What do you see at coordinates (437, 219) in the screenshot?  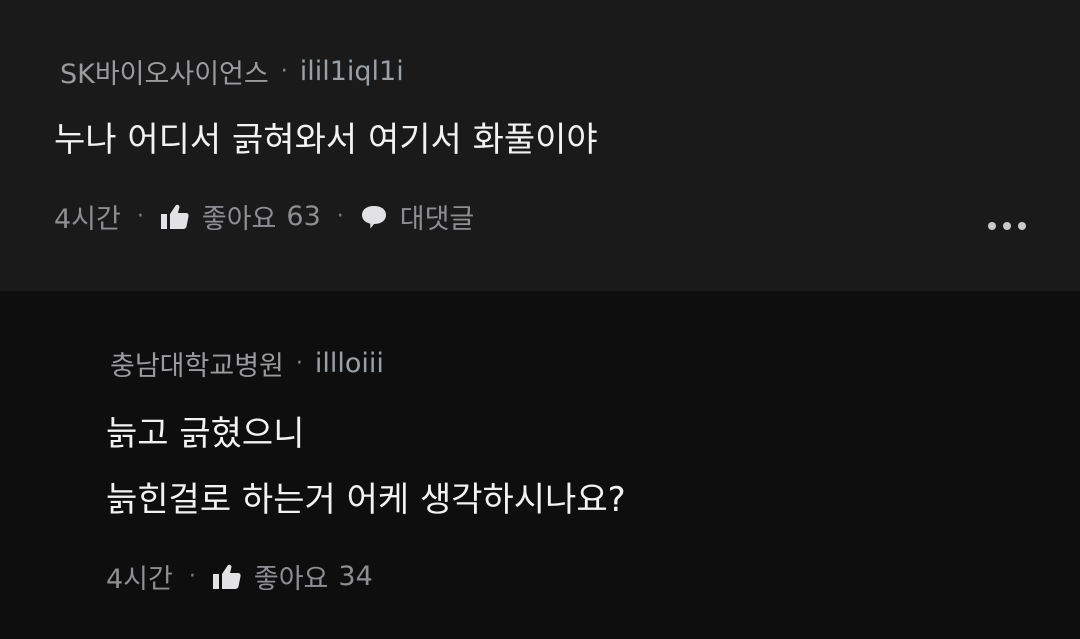 I see `reply-label: 대댓글` at bounding box center [437, 219].